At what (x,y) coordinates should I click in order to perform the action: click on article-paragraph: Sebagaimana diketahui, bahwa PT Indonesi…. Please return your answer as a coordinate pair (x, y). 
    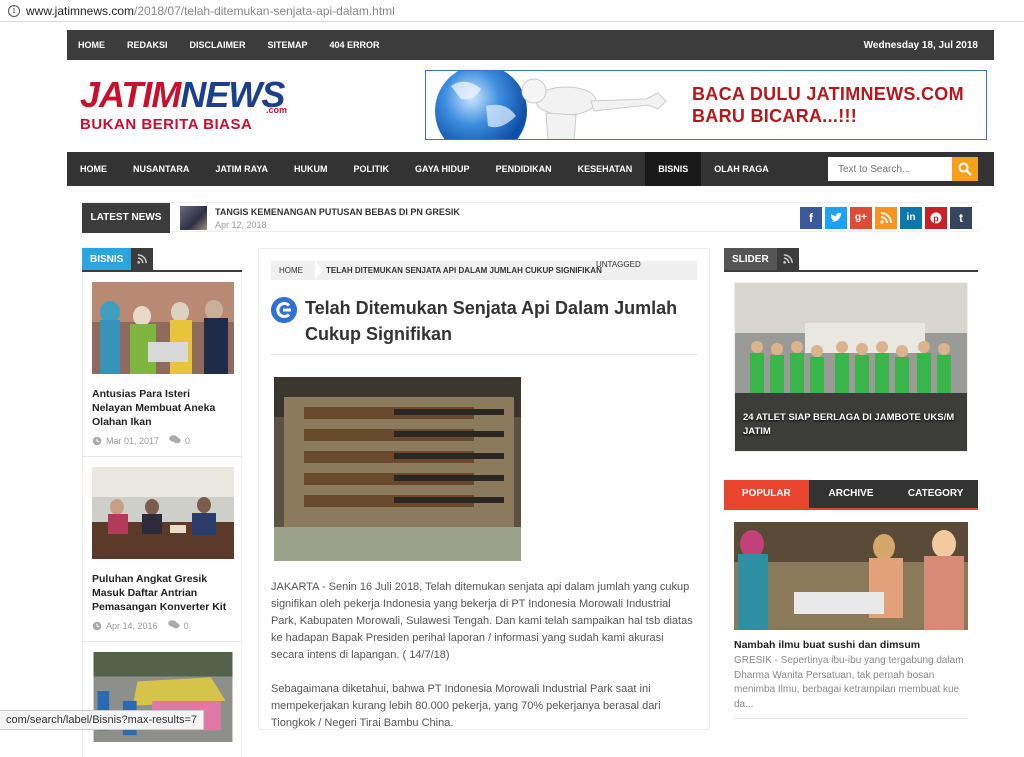
    Looking at the image, I should click on (466, 706).